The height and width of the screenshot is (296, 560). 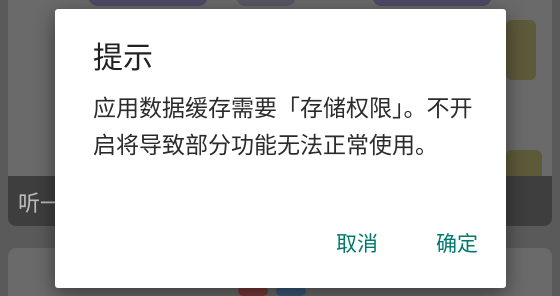 I want to click on dialog-message: 应用数据缓存需要「存储权限」。不开启将导致部分功能无法正常使用。, so click(x=283, y=127).